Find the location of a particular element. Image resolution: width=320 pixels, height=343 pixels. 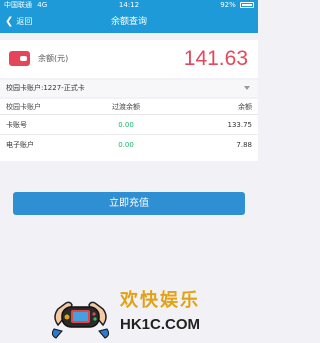

header-transit: 过渡余额 is located at coordinates (126, 107).